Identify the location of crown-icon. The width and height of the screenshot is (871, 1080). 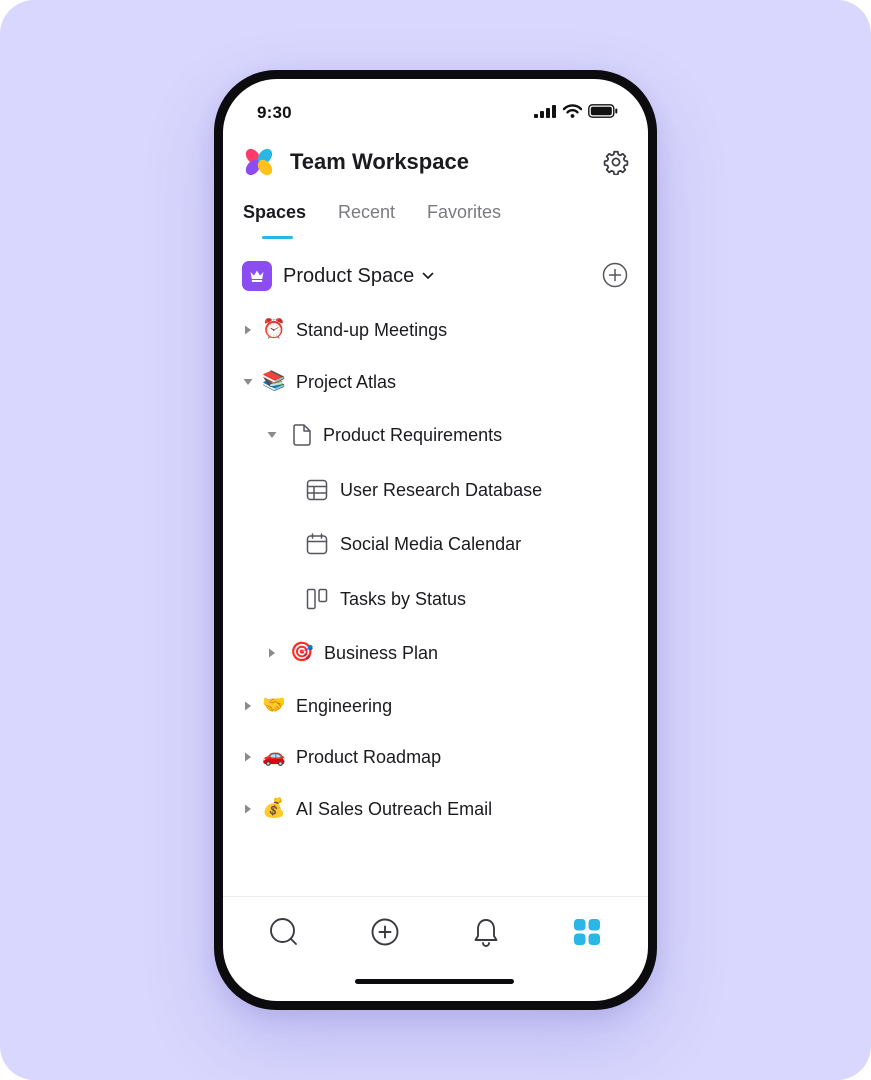
(257, 276).